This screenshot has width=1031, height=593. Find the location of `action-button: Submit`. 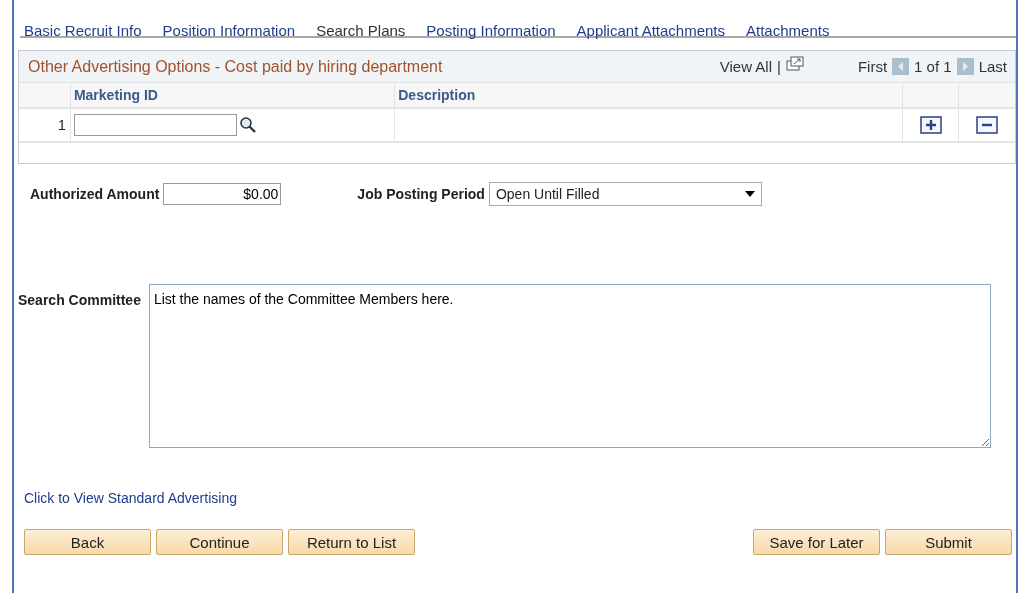

action-button: Submit is located at coordinates (948, 542).